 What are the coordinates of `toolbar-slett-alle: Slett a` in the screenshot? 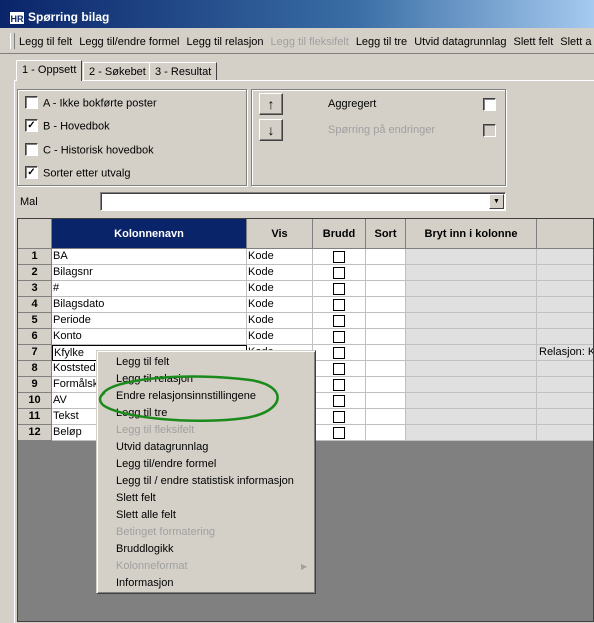 It's located at (575, 42).